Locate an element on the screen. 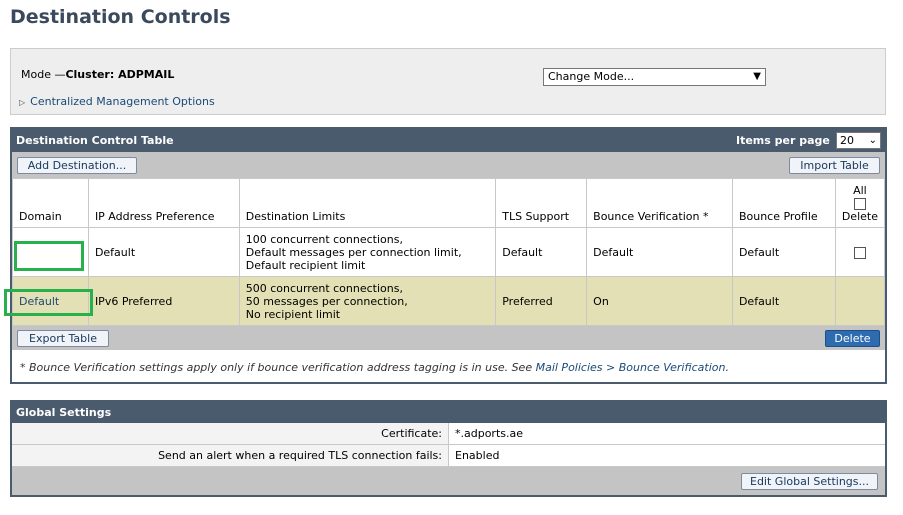 This screenshot has height=515, width=903. row-delete-checkbox is located at coordinates (859, 252).